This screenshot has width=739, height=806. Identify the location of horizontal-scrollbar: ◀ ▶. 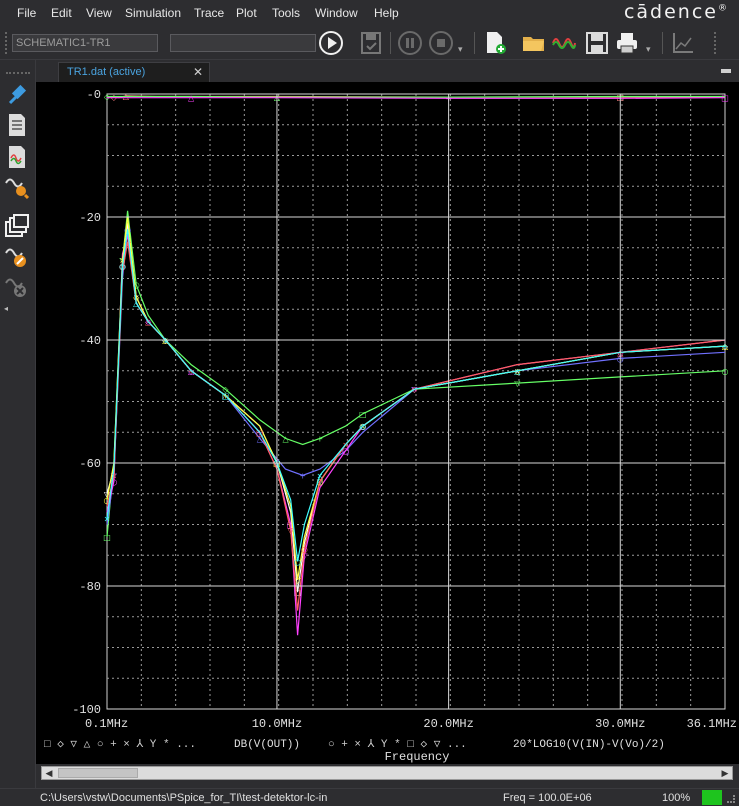
(387, 773).